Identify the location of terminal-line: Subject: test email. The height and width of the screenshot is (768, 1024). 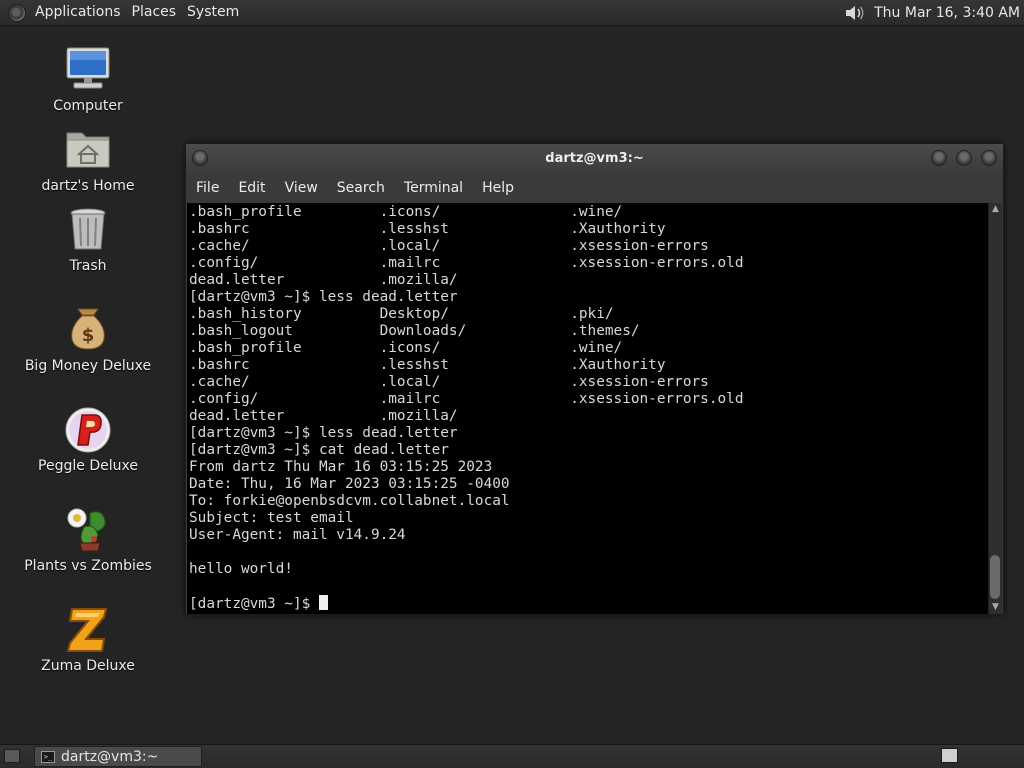
(271, 518).